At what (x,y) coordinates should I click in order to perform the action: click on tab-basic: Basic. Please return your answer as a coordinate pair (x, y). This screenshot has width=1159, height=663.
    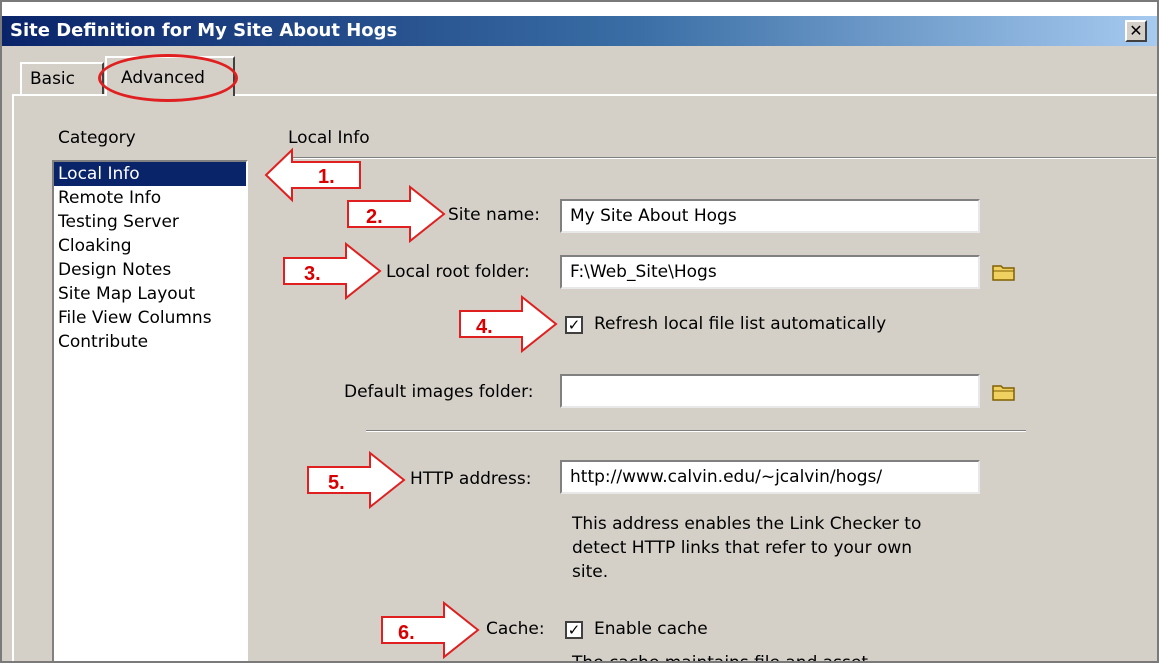
    Looking at the image, I should click on (62, 78).